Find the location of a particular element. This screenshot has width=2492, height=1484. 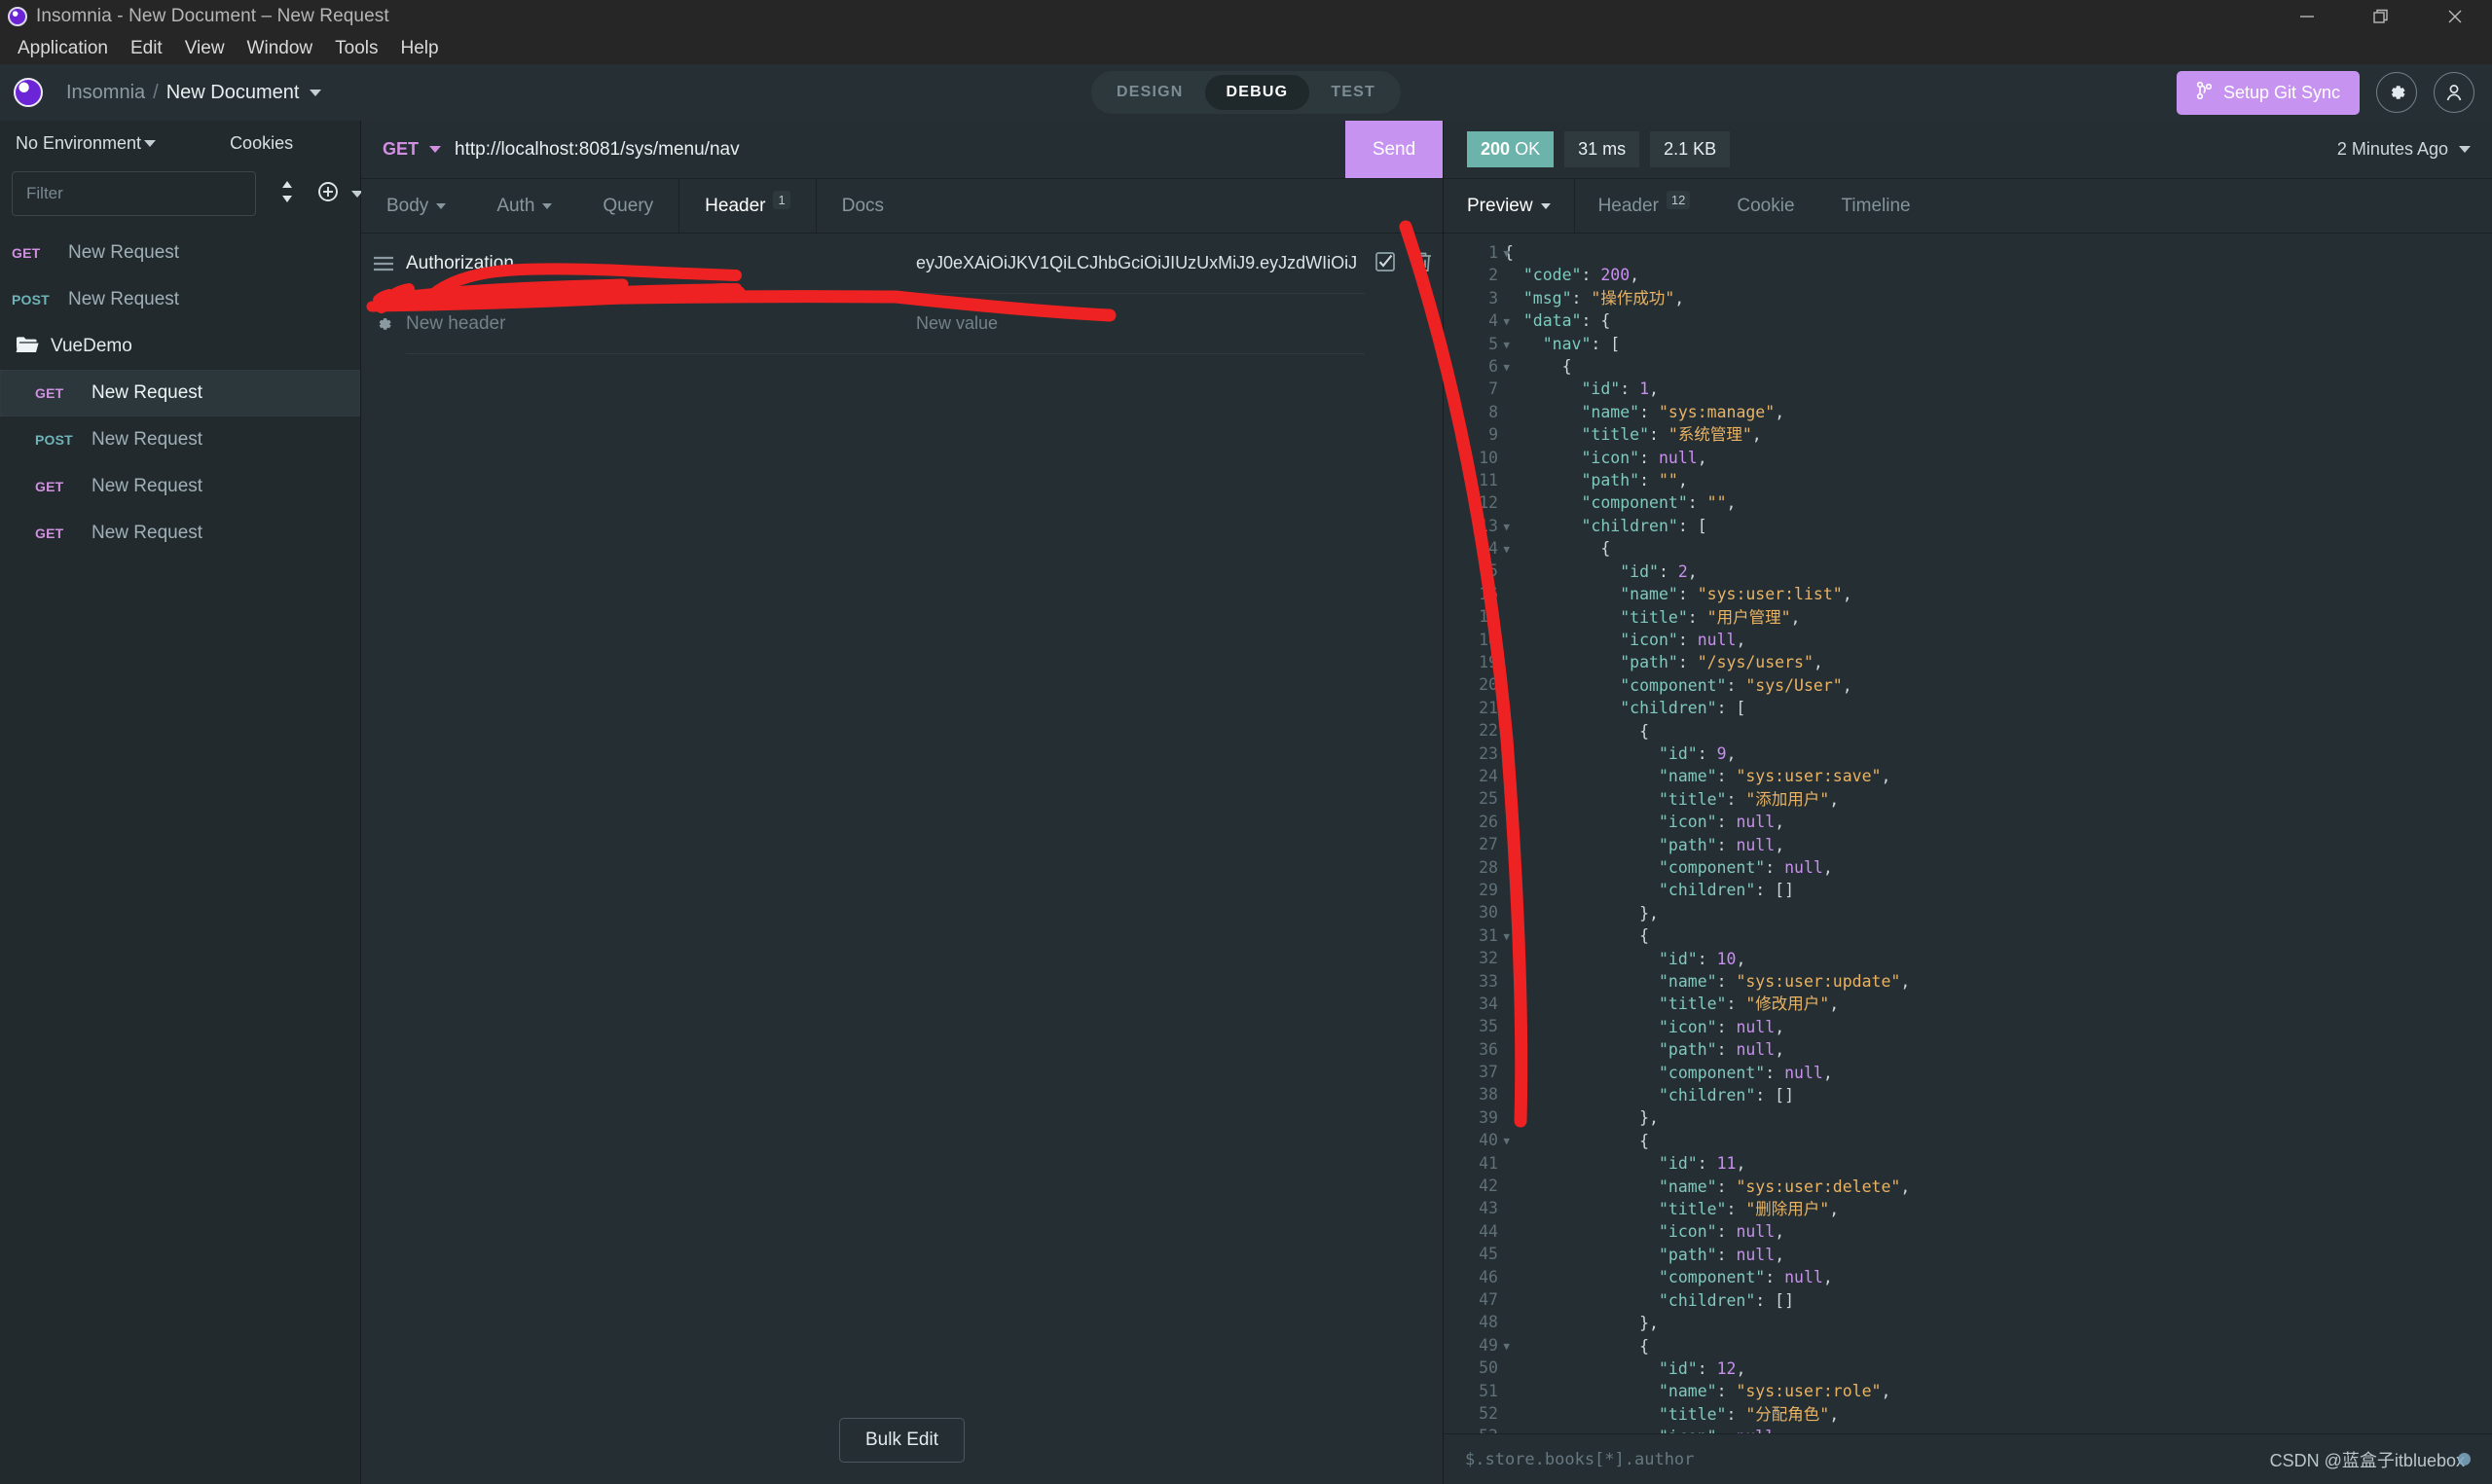

line-number: 23 is located at coordinates (1488, 753).